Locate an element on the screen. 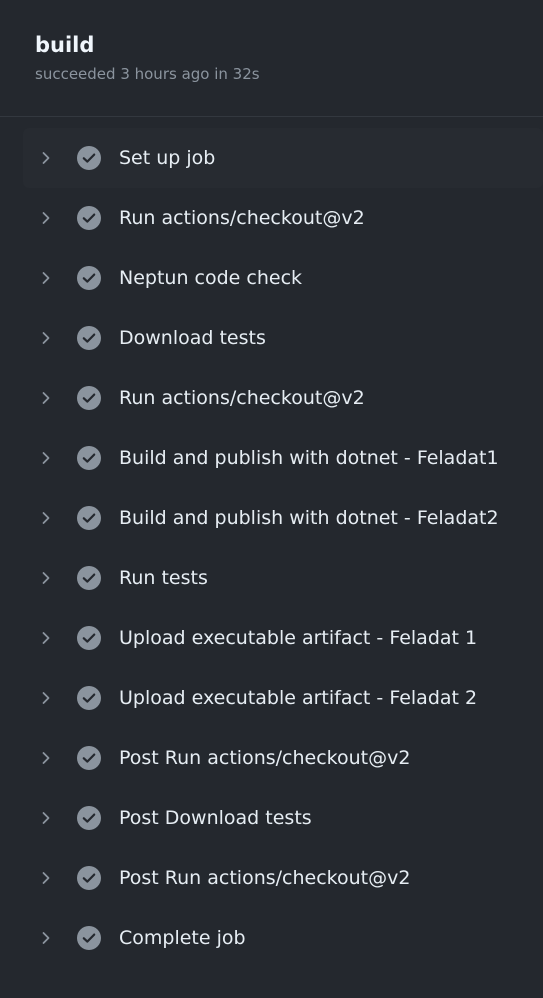 Image resolution: width=543 pixels, height=998 pixels. step-row: Upload executable artifact - Feladat 2 is located at coordinates (283, 698).